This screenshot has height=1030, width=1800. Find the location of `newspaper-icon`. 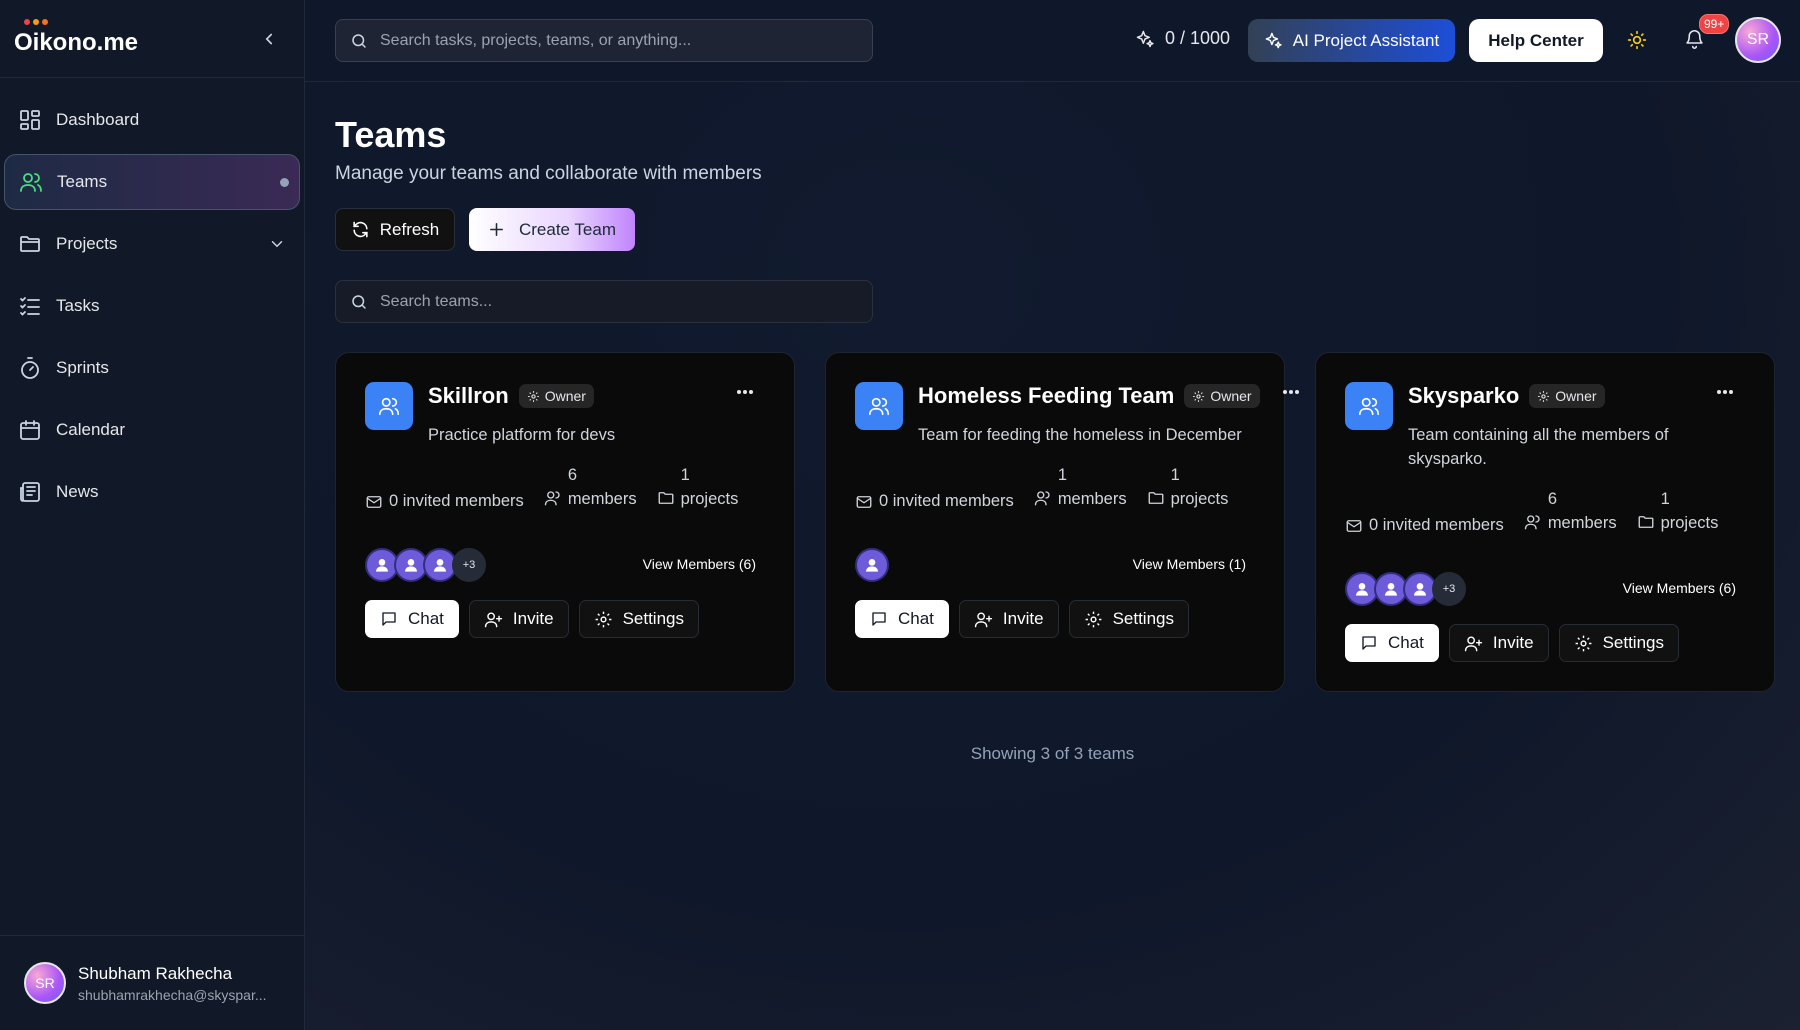

newspaper-icon is located at coordinates (30, 492).